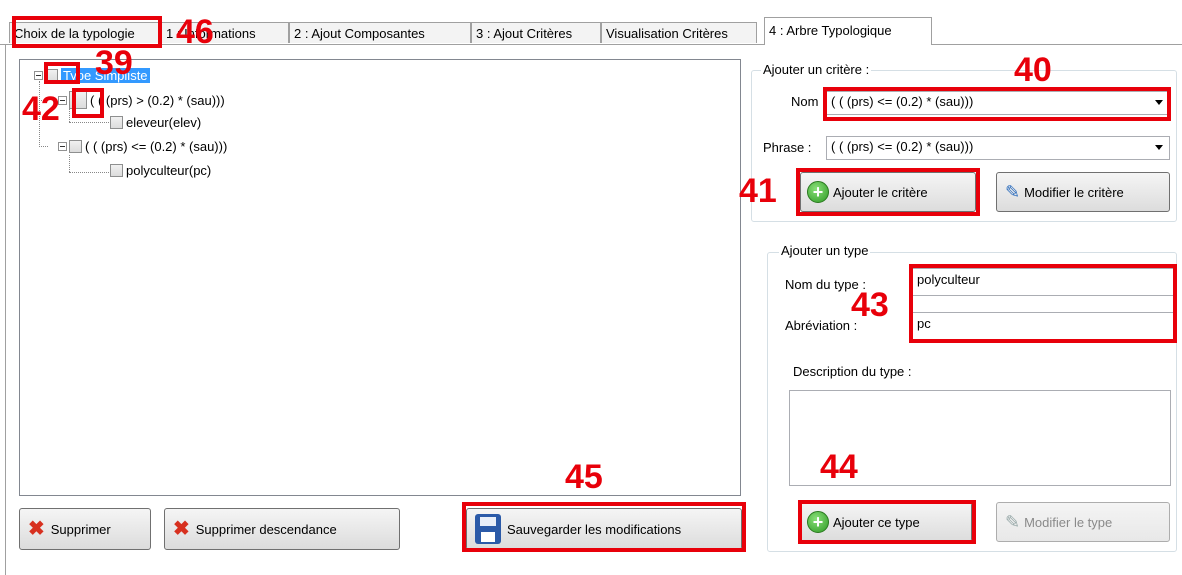 Image resolution: width=1182 pixels, height=575 pixels. Describe the element at coordinates (667, 33) in the screenshot. I see `tab-label: Visualisation Critères` at that location.